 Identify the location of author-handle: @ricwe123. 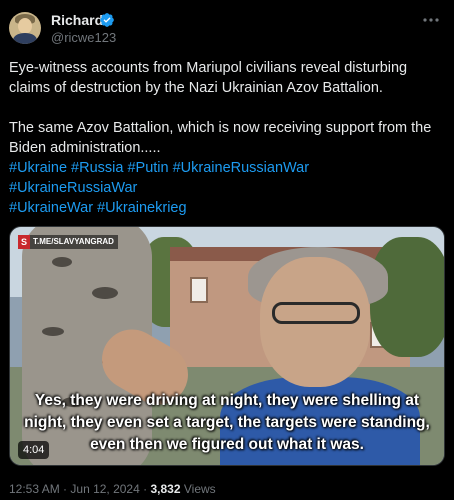
(83, 37).